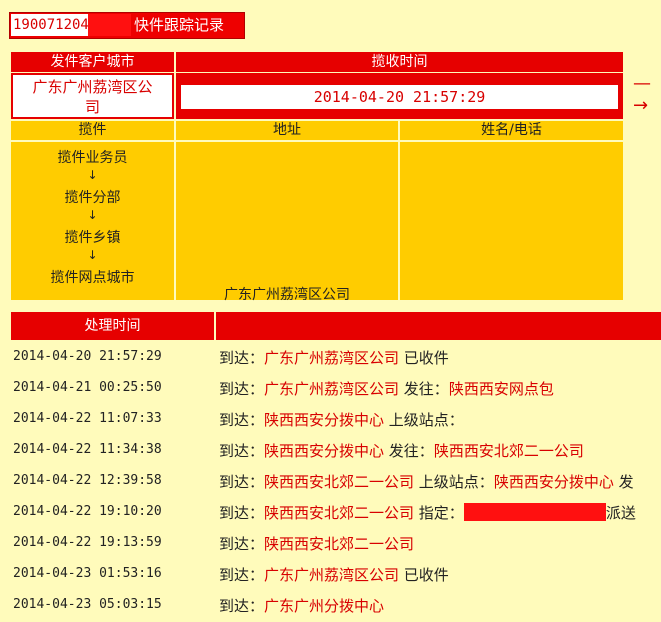 This screenshot has height=622, width=661. What do you see at coordinates (92, 62) in the screenshot?
I see `origin-city-header: 发件客户城市` at bounding box center [92, 62].